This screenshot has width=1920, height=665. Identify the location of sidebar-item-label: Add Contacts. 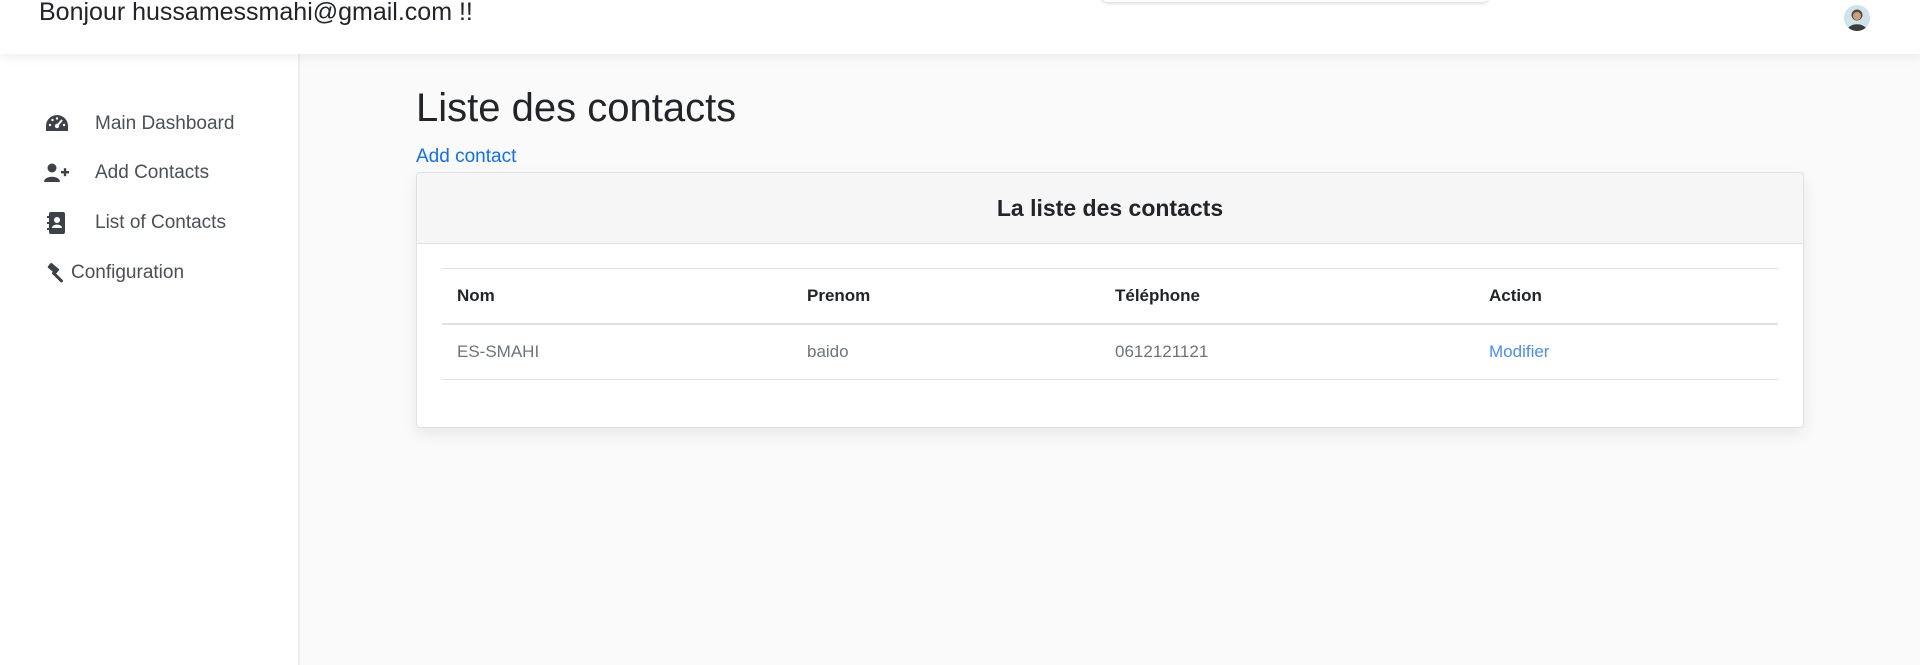
(152, 172).